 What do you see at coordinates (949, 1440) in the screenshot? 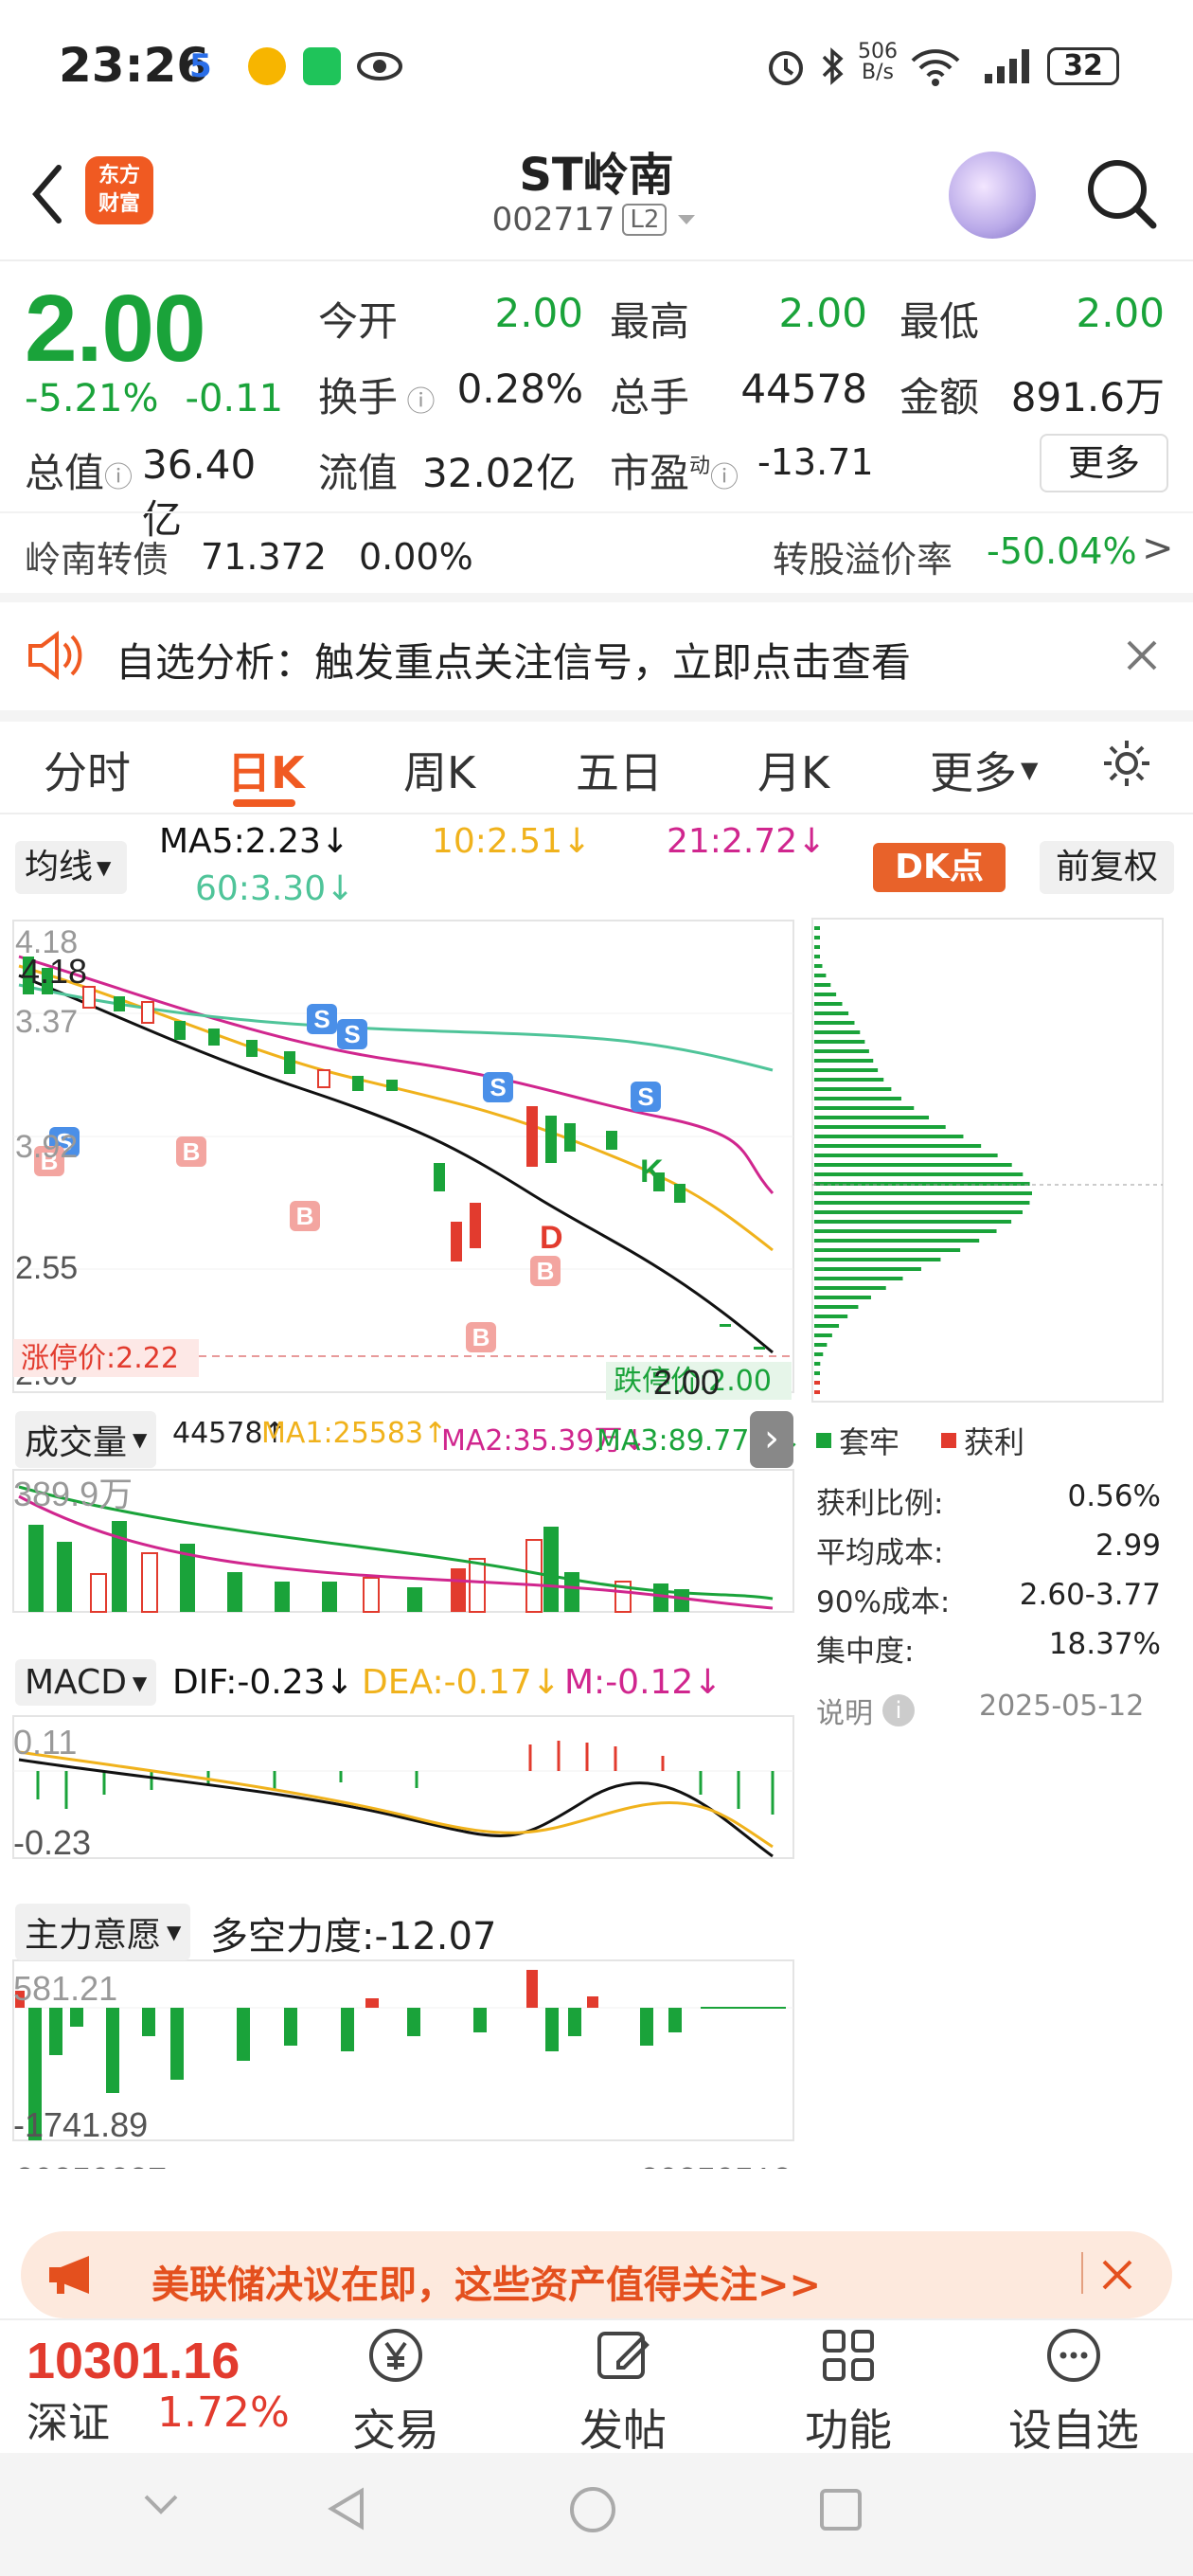
I see `profit-legend-swatch` at bounding box center [949, 1440].